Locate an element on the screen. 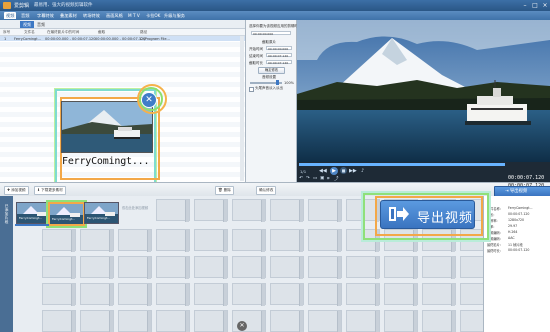  menu-upgrade: 升级与服务 is located at coordinates (174, 15).